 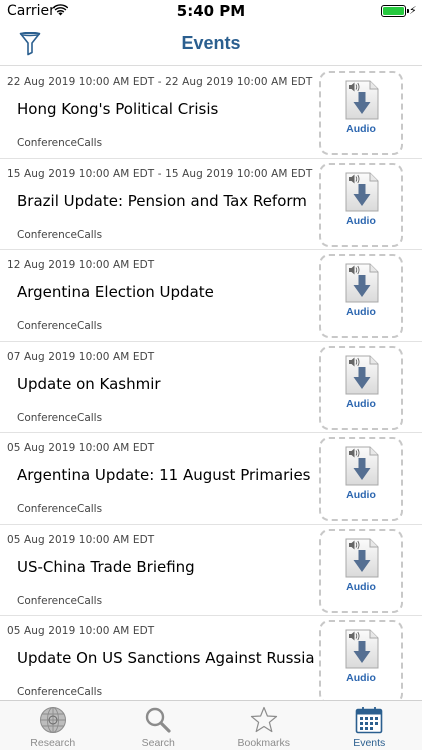 I want to click on battery-level, so click(x=393, y=11).